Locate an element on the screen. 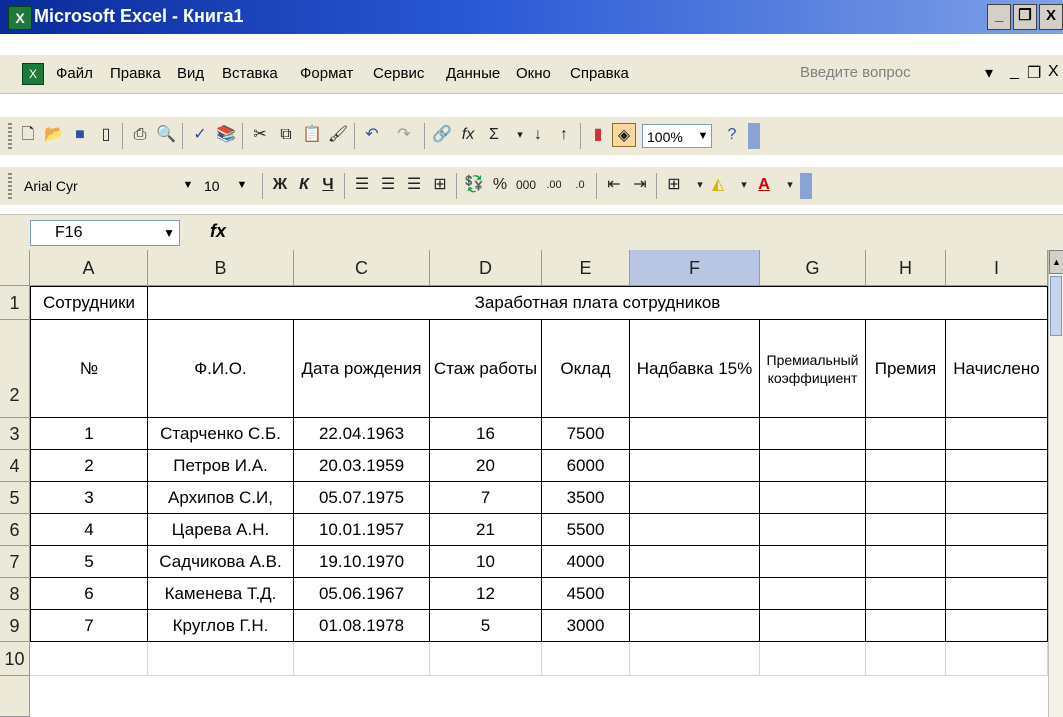 The height and width of the screenshot is (717, 1063). scroll-up-icon: ▲ is located at coordinates (1056, 262).